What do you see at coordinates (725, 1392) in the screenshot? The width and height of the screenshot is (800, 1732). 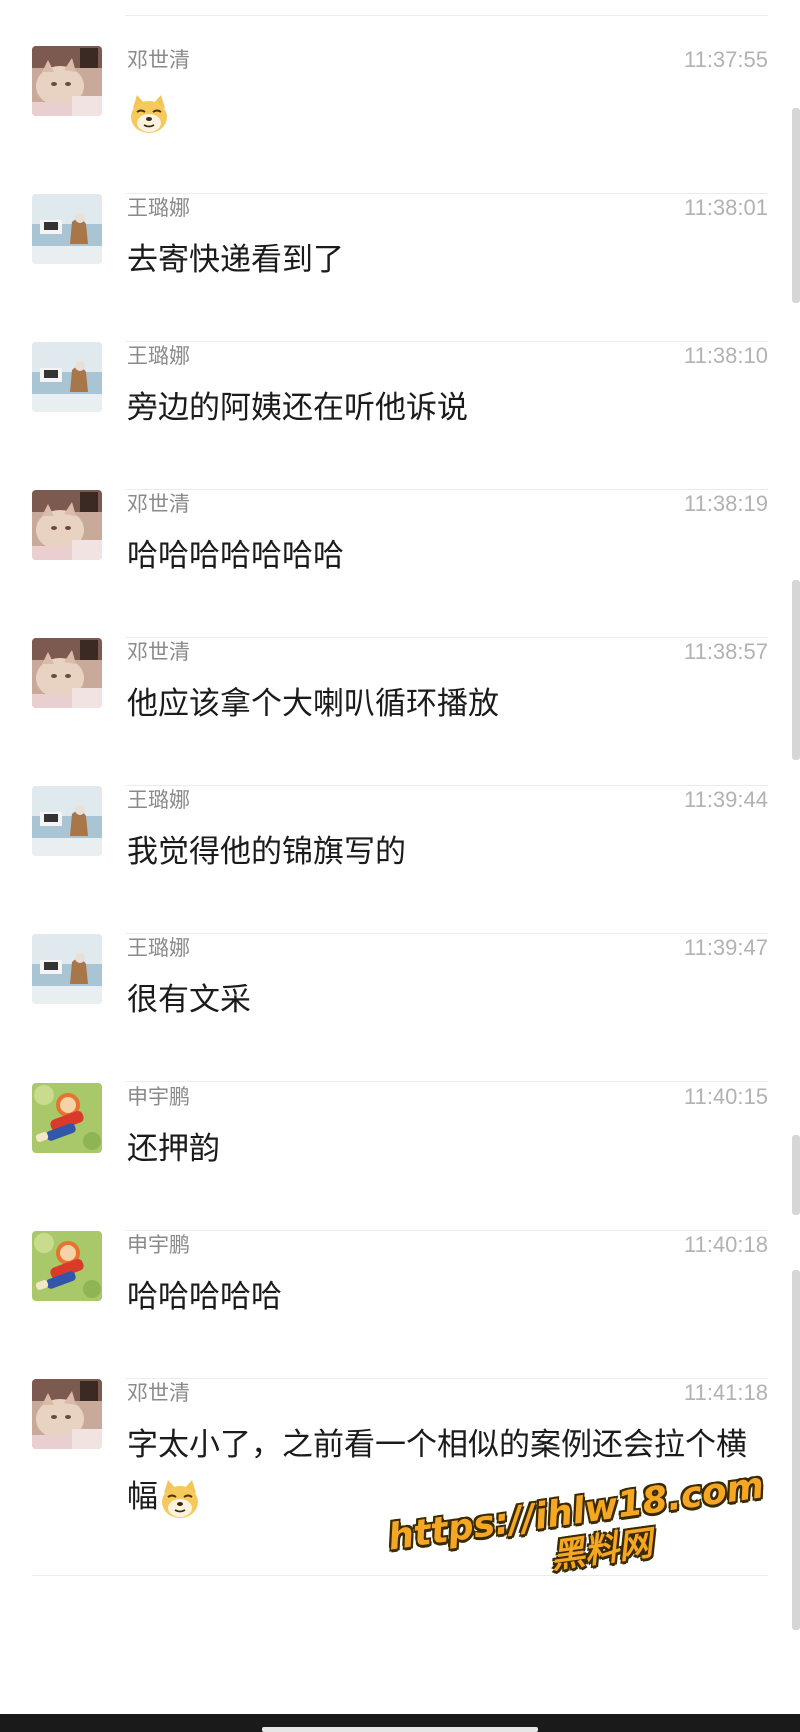 I see `message-time: 11:41:18` at bounding box center [725, 1392].